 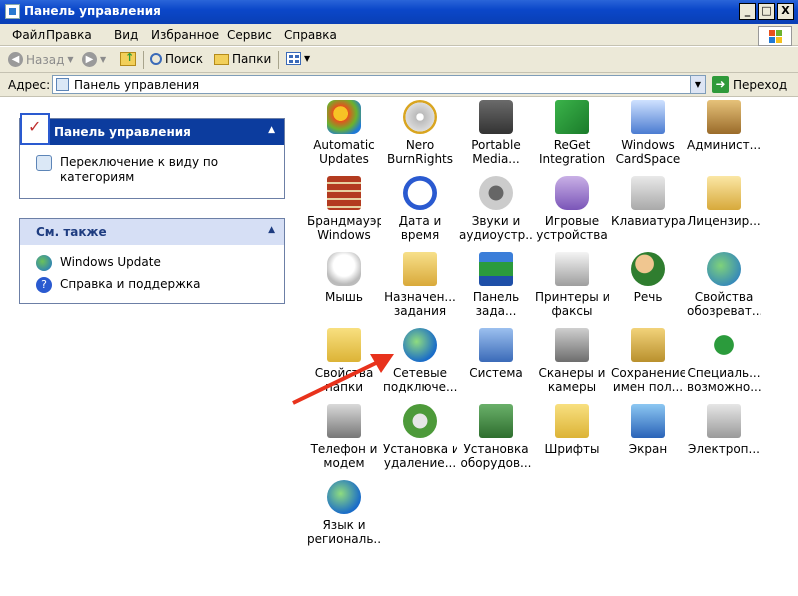 I want to click on control-panel-item: Мышь, so click(x=344, y=278).